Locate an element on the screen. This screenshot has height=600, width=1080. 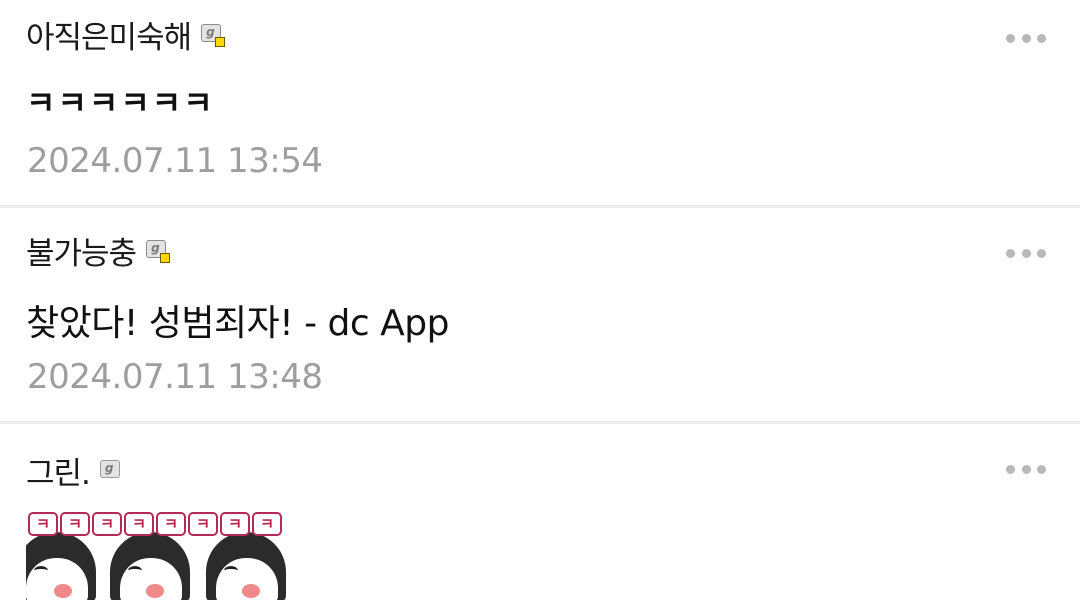
comment-header: 아직은미숙해 g is located at coordinates (126, 34).